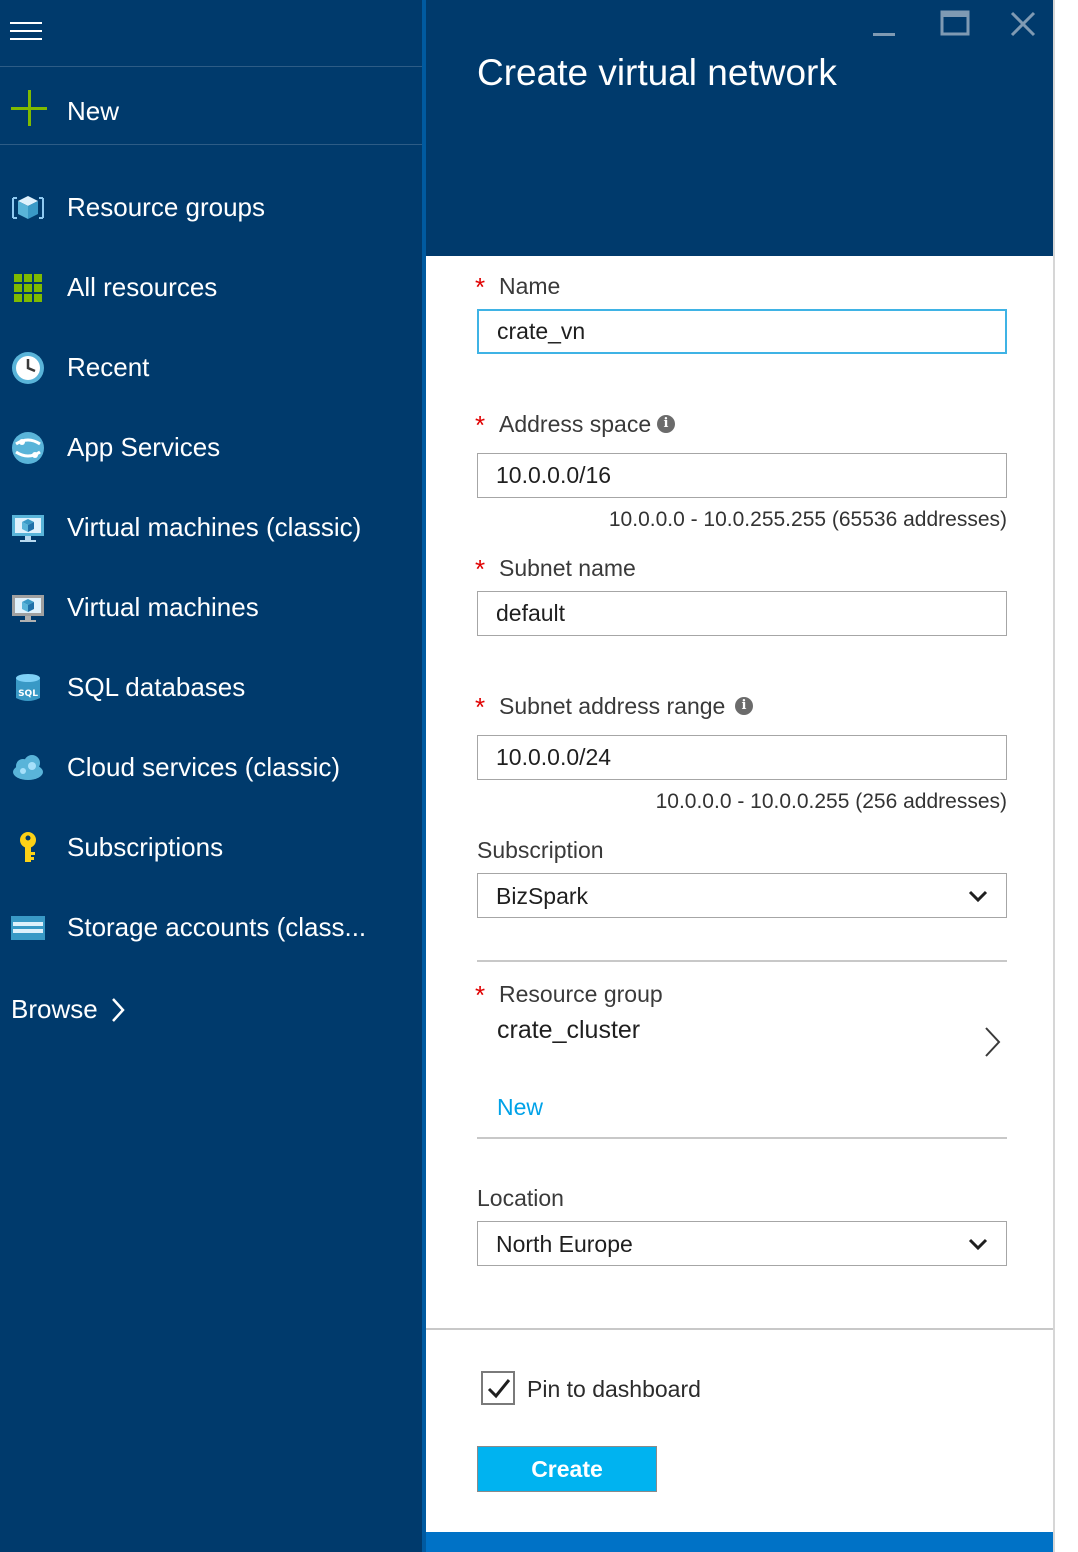 Image resolution: width=1078 pixels, height=1552 pixels. What do you see at coordinates (542, 896) in the screenshot?
I see `subscription-value: BizSpark` at bounding box center [542, 896].